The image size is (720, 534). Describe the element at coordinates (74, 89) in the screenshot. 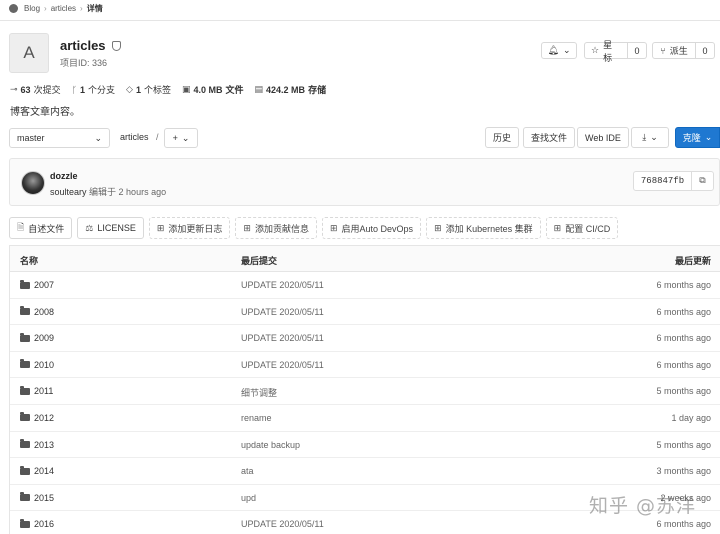

I see `branch-icon: ᚴ` at that location.